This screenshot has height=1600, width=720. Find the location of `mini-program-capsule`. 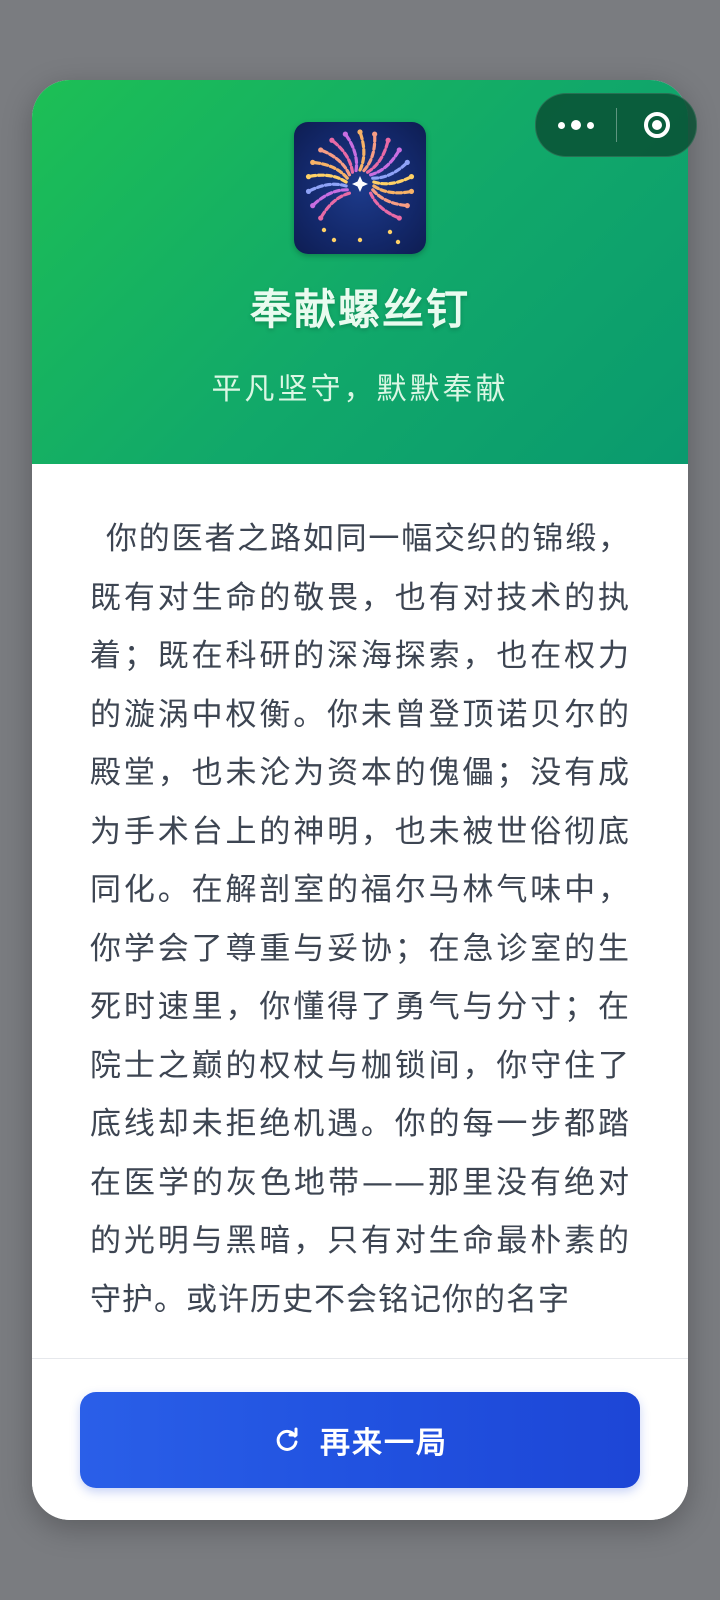

mini-program-capsule is located at coordinates (616, 125).